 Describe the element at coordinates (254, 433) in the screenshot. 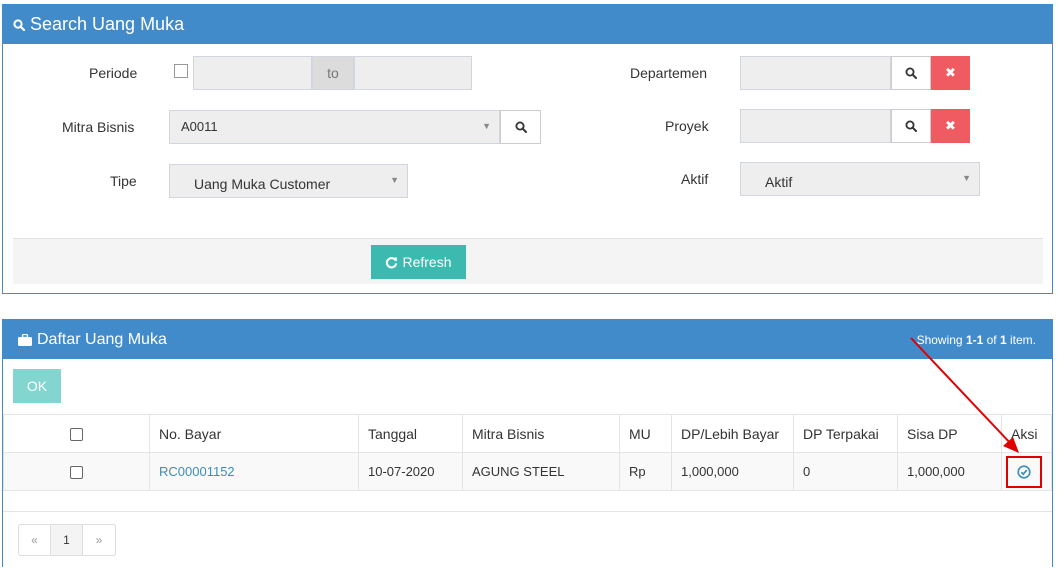

I see `col-no-bayar: No. Bayar` at that location.